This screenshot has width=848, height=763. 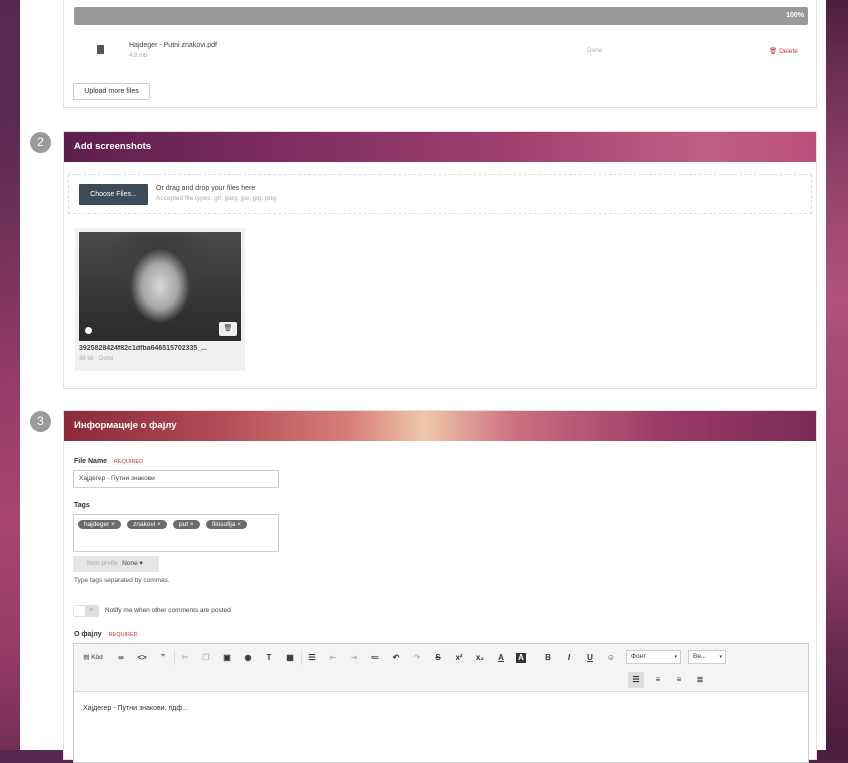 What do you see at coordinates (79, 611) in the screenshot?
I see `toggle-knob` at bounding box center [79, 611].